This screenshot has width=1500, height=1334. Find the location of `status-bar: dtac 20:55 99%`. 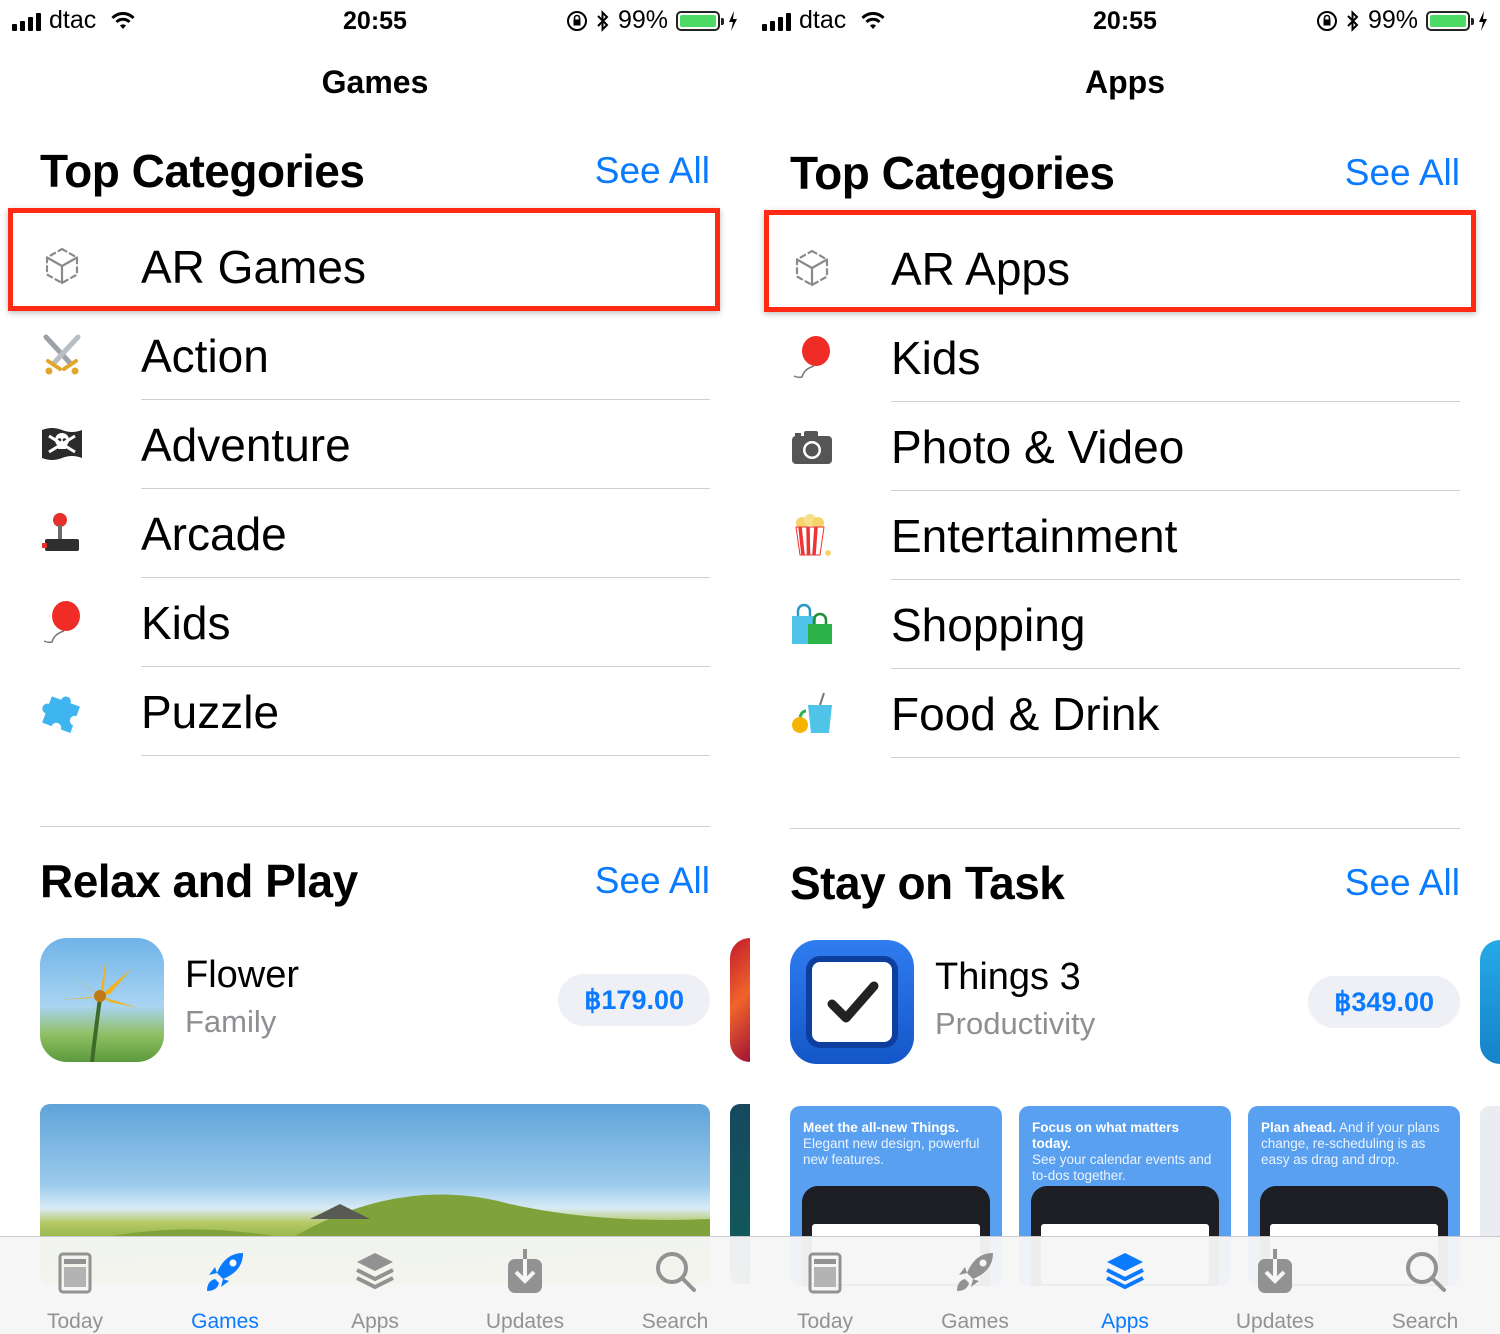

status-bar: dtac 20:55 99% is located at coordinates (1125, 21).